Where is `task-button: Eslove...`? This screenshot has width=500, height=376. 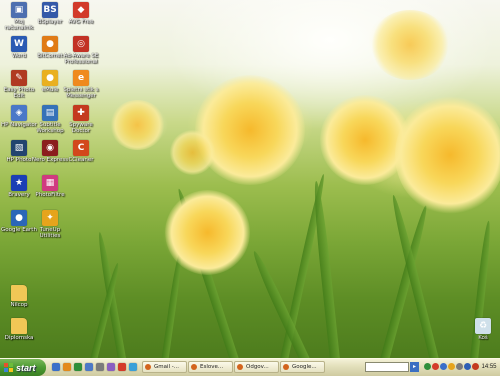 task-button: Eslove... is located at coordinates (210, 367).